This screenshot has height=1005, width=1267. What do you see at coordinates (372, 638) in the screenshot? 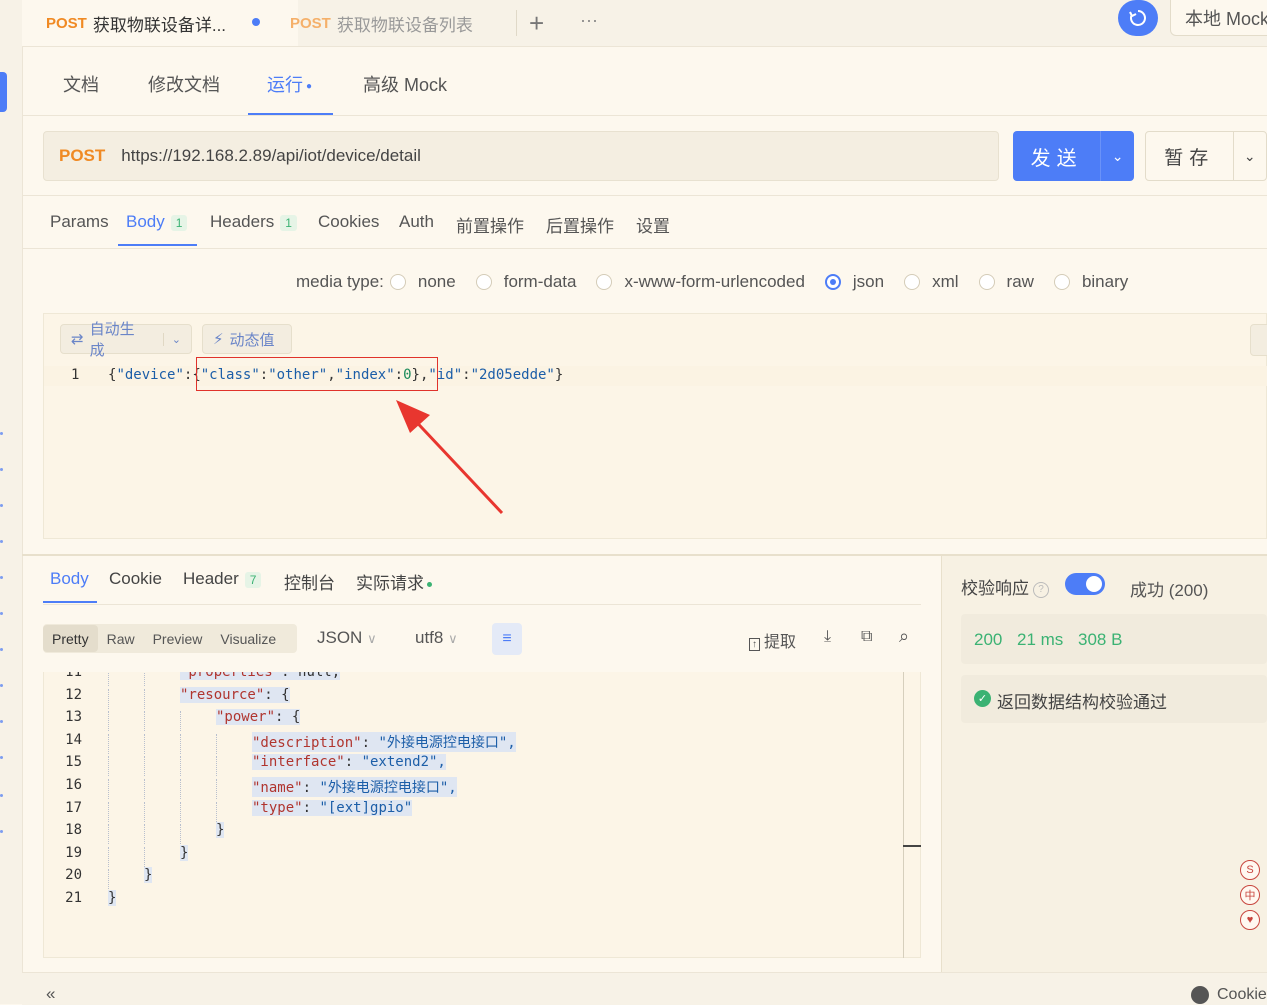
I see `chevron-down-icon: ∨` at bounding box center [372, 638].